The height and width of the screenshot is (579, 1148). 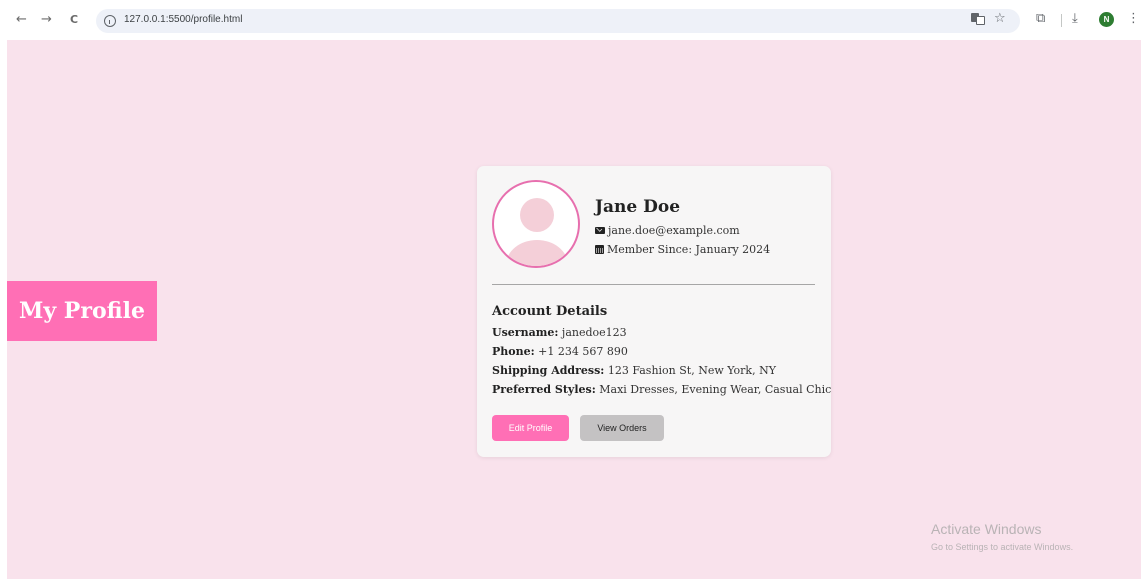 I want to click on account-details-heading: Account Details, so click(x=550, y=311).